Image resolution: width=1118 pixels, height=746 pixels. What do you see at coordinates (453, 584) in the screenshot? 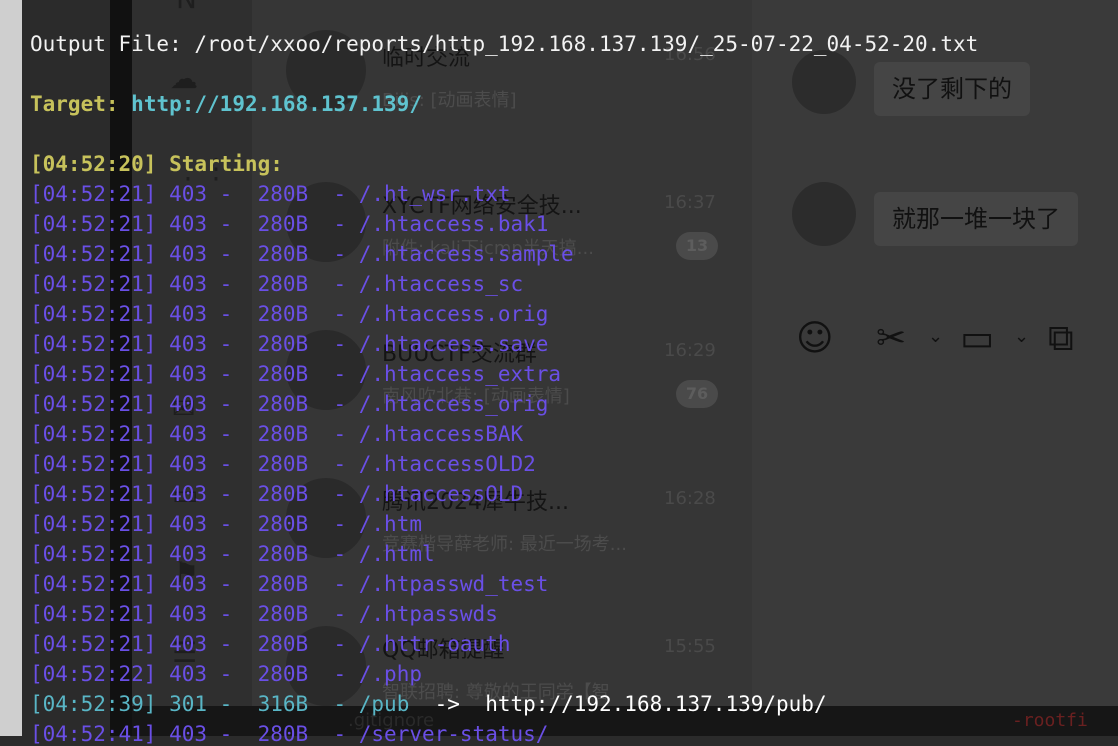
I see `result-path: /.htpasswd_test` at bounding box center [453, 584].